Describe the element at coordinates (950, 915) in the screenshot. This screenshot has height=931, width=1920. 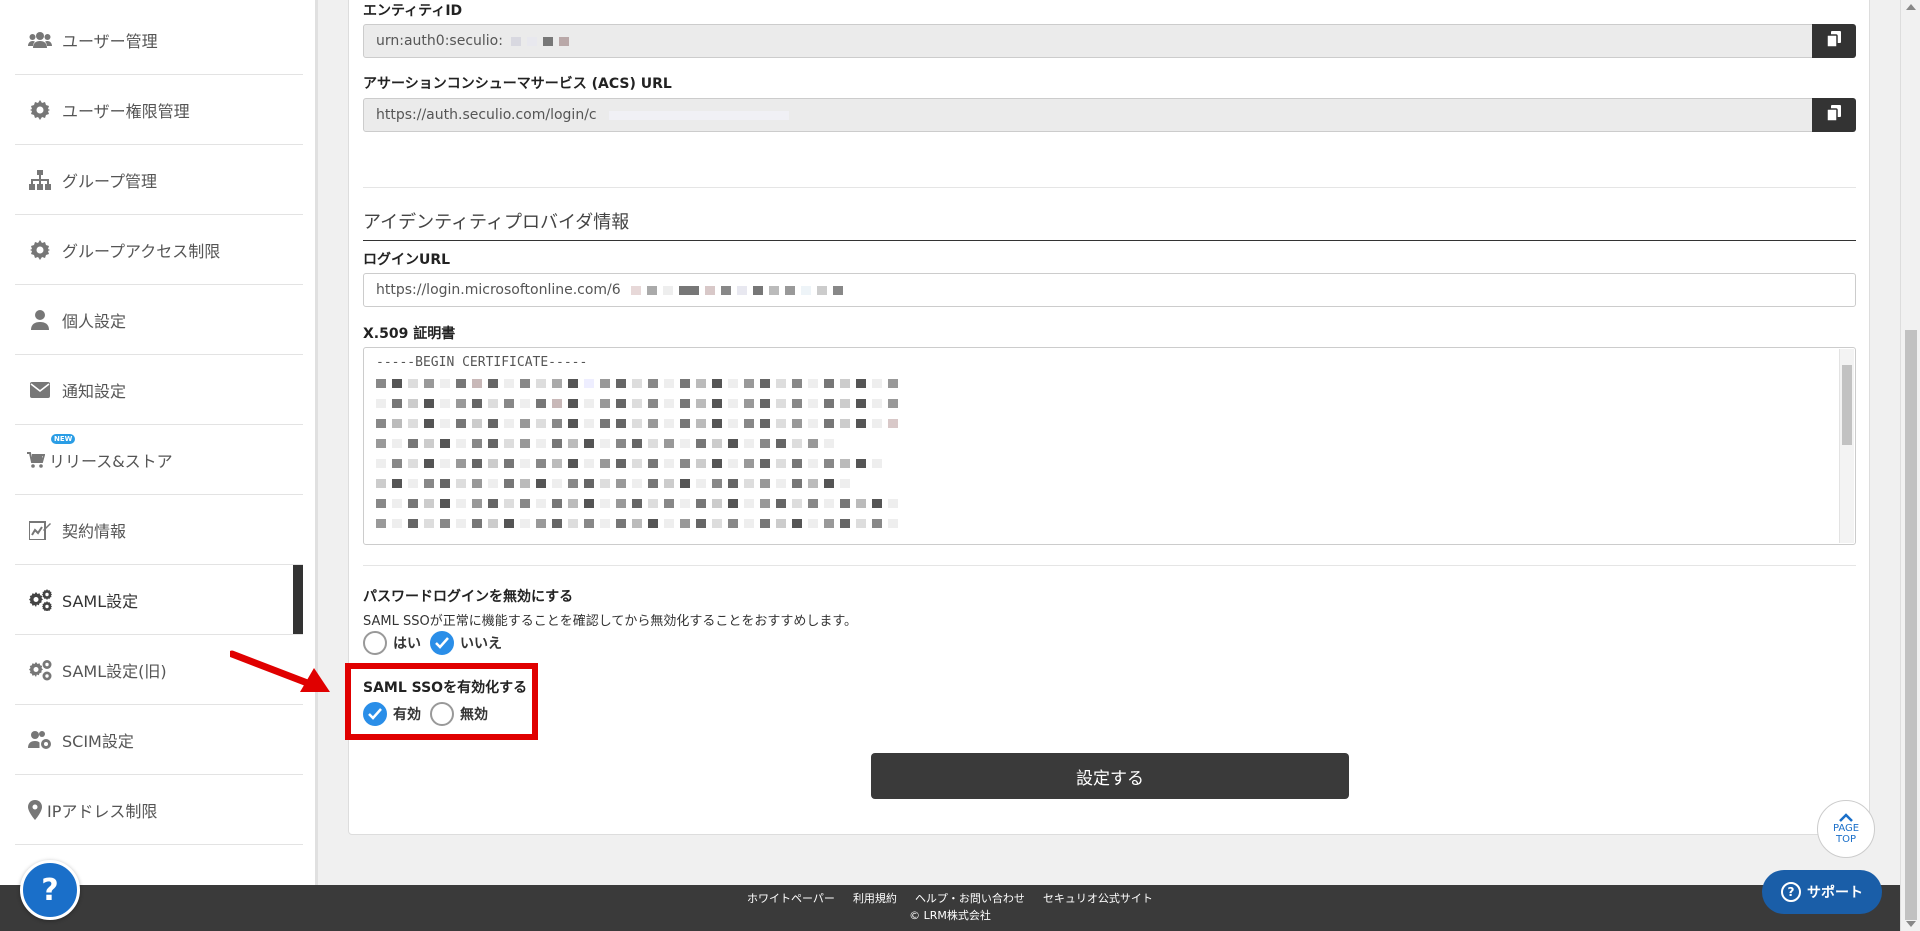
I see `copyright: © LRM株式会社` at that location.